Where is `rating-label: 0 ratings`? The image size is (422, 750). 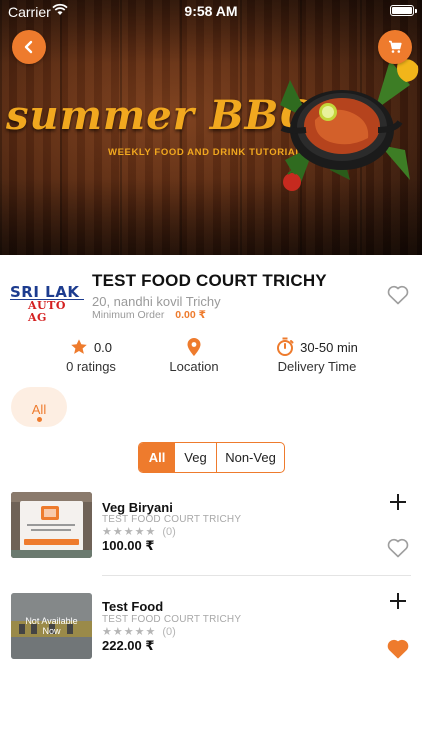 rating-label: 0 ratings is located at coordinates (91, 366).